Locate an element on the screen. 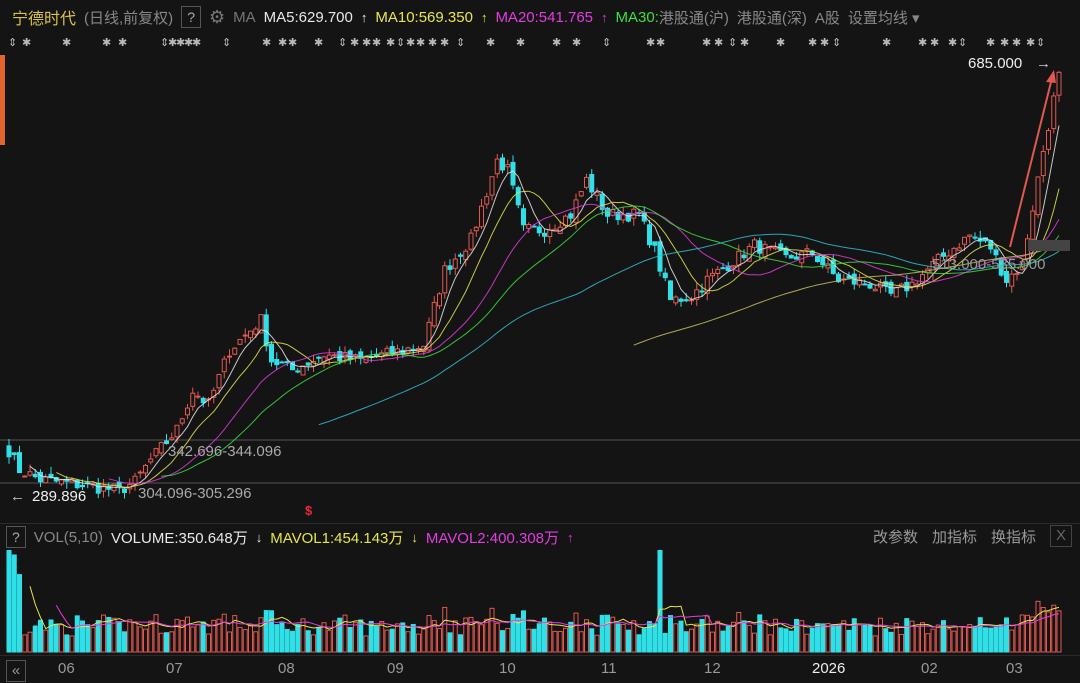 The image size is (1080, 683). volume-help-button: ? is located at coordinates (16, 537).